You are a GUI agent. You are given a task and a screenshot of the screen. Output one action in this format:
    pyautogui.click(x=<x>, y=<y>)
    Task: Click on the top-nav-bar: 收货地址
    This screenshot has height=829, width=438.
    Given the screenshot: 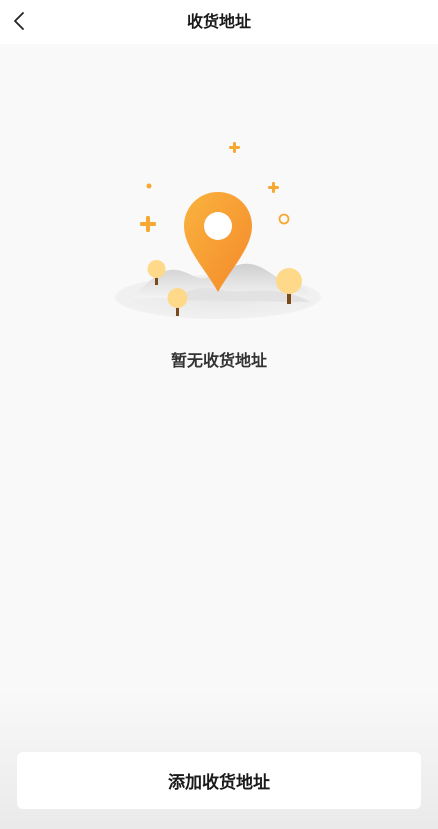 What is the action you would take?
    pyautogui.click(x=219, y=22)
    